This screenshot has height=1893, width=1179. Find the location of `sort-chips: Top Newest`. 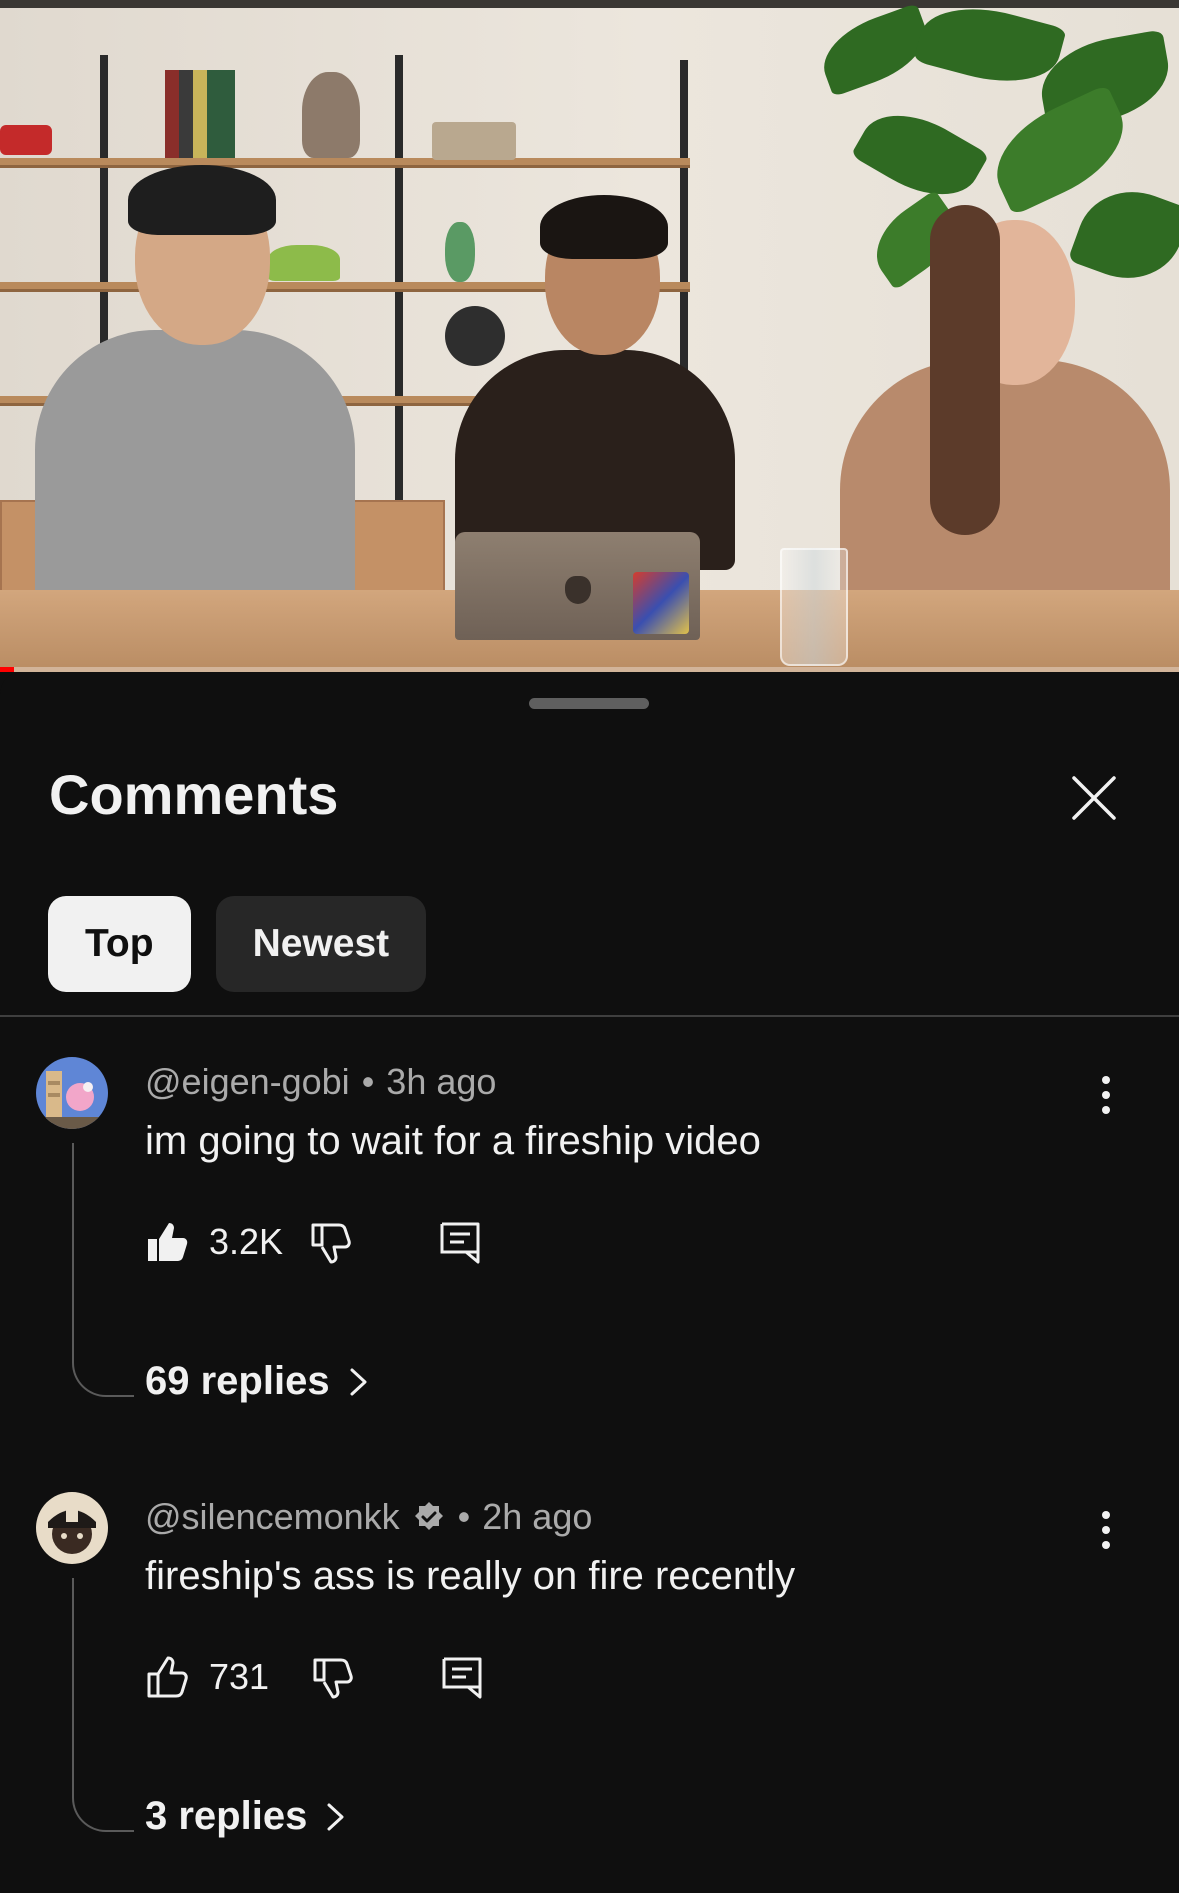

sort-chips: Top Newest is located at coordinates (237, 944).